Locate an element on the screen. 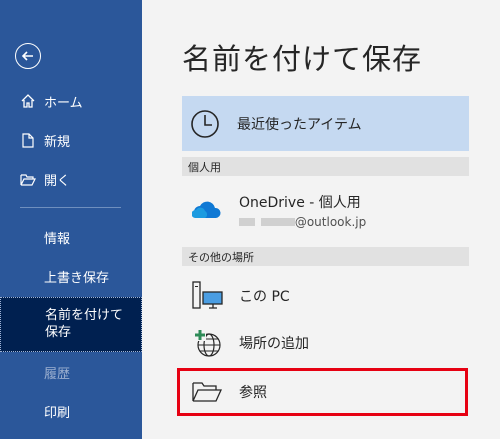 The height and width of the screenshot is (439, 500). sidebar-item-home: ホーム is located at coordinates (71, 101).